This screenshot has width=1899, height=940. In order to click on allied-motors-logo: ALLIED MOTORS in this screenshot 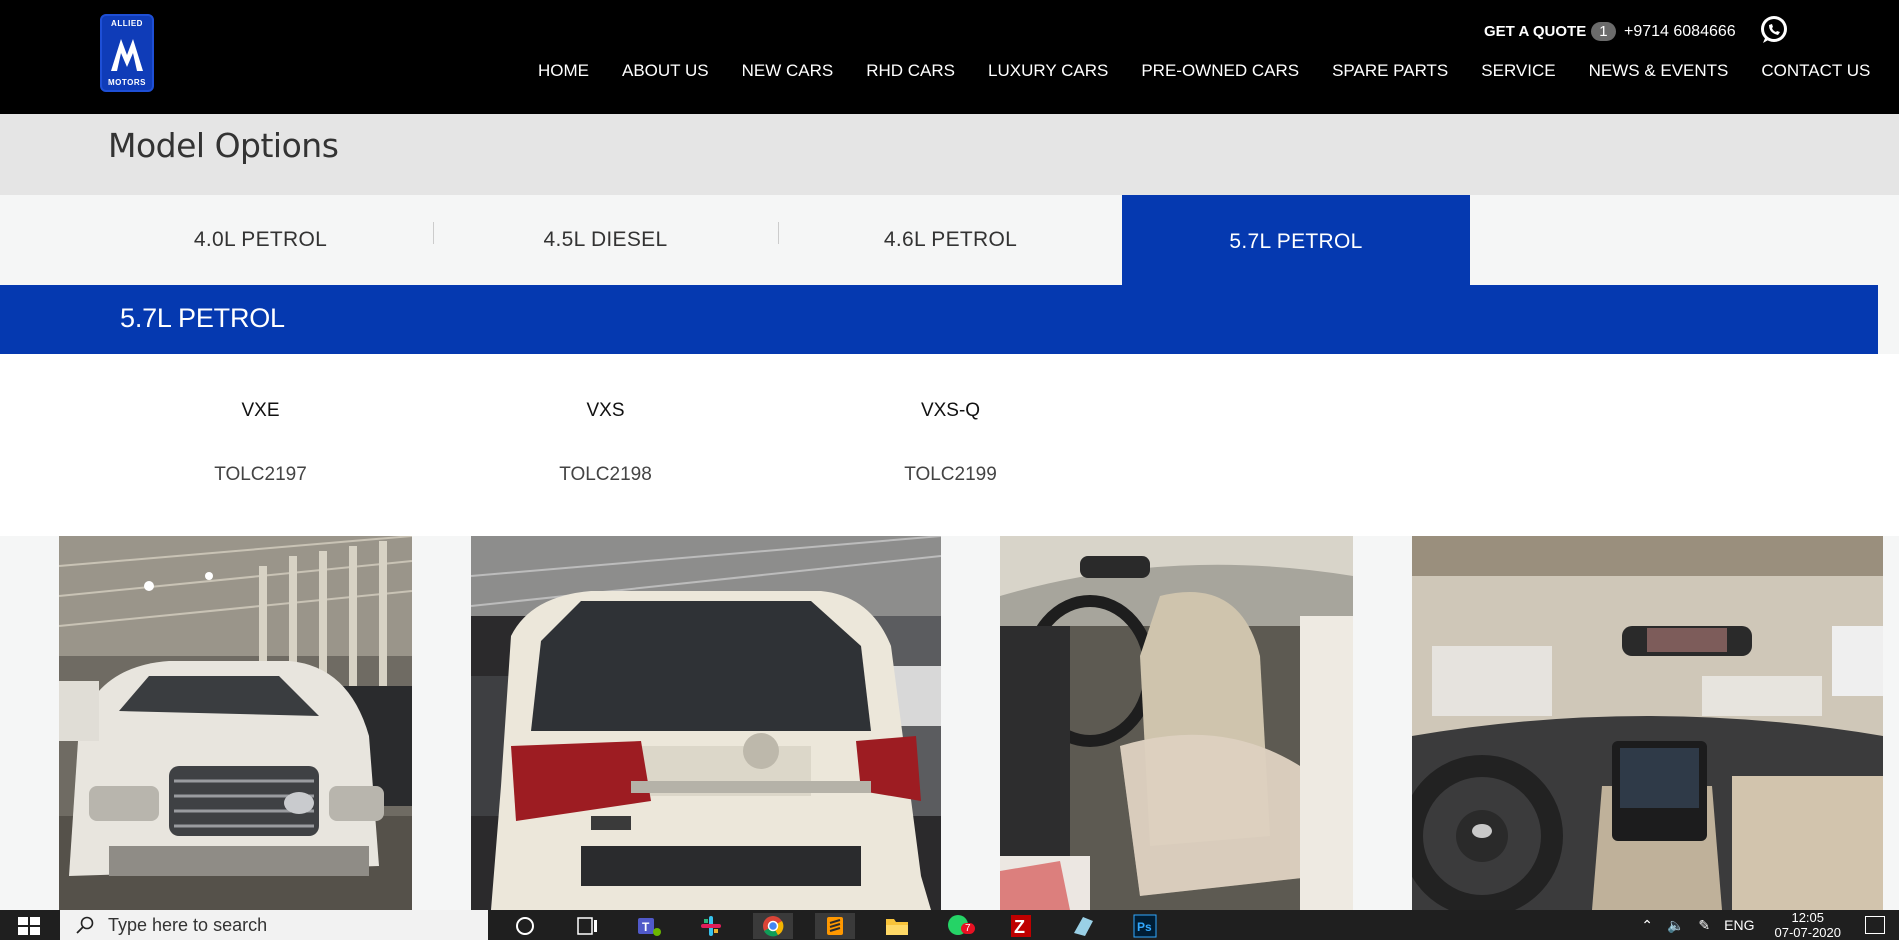, I will do `click(127, 53)`.